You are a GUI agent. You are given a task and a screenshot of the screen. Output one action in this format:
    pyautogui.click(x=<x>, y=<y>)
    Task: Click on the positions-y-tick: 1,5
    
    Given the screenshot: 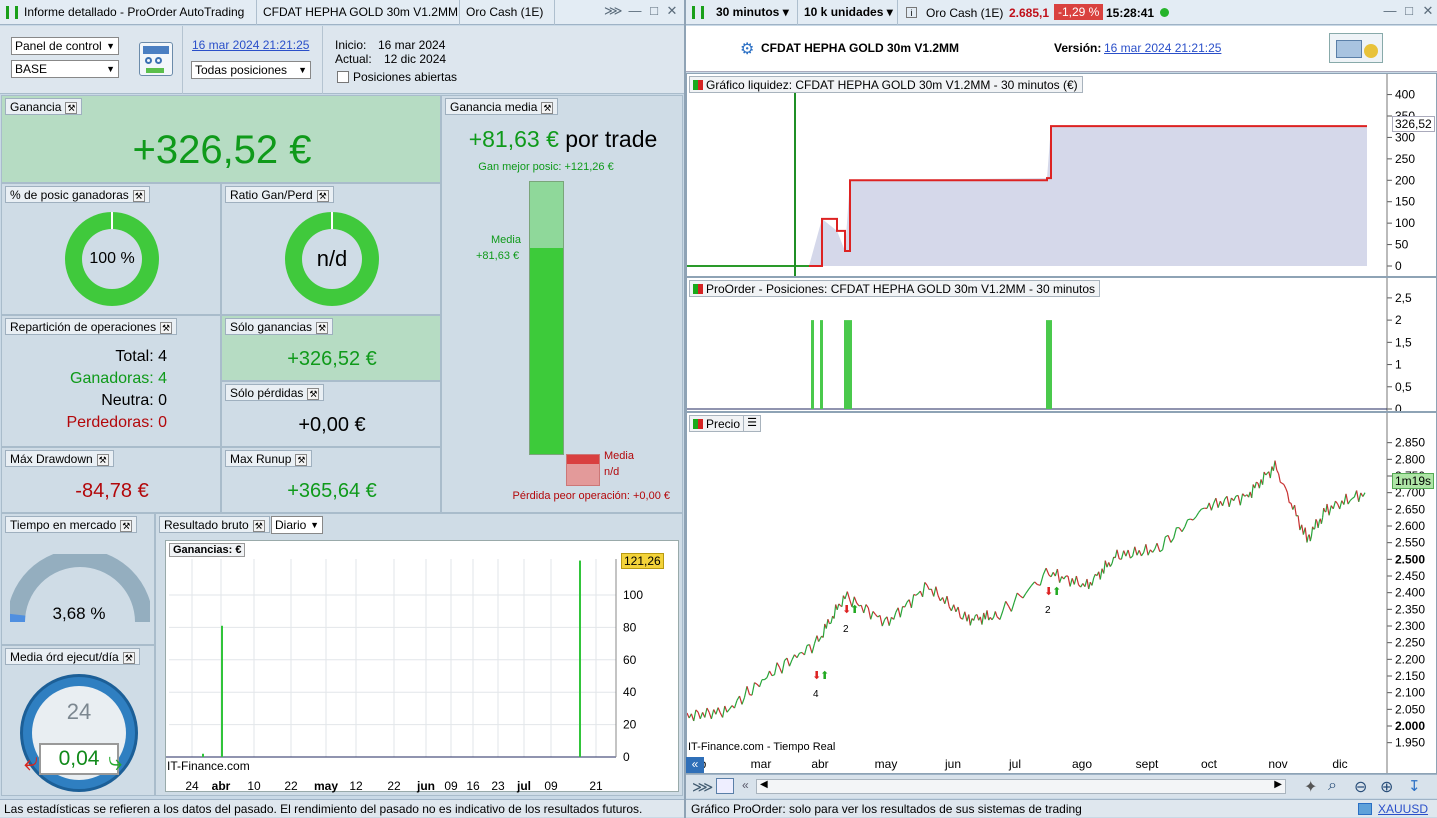 What is the action you would take?
    pyautogui.click(x=1403, y=342)
    